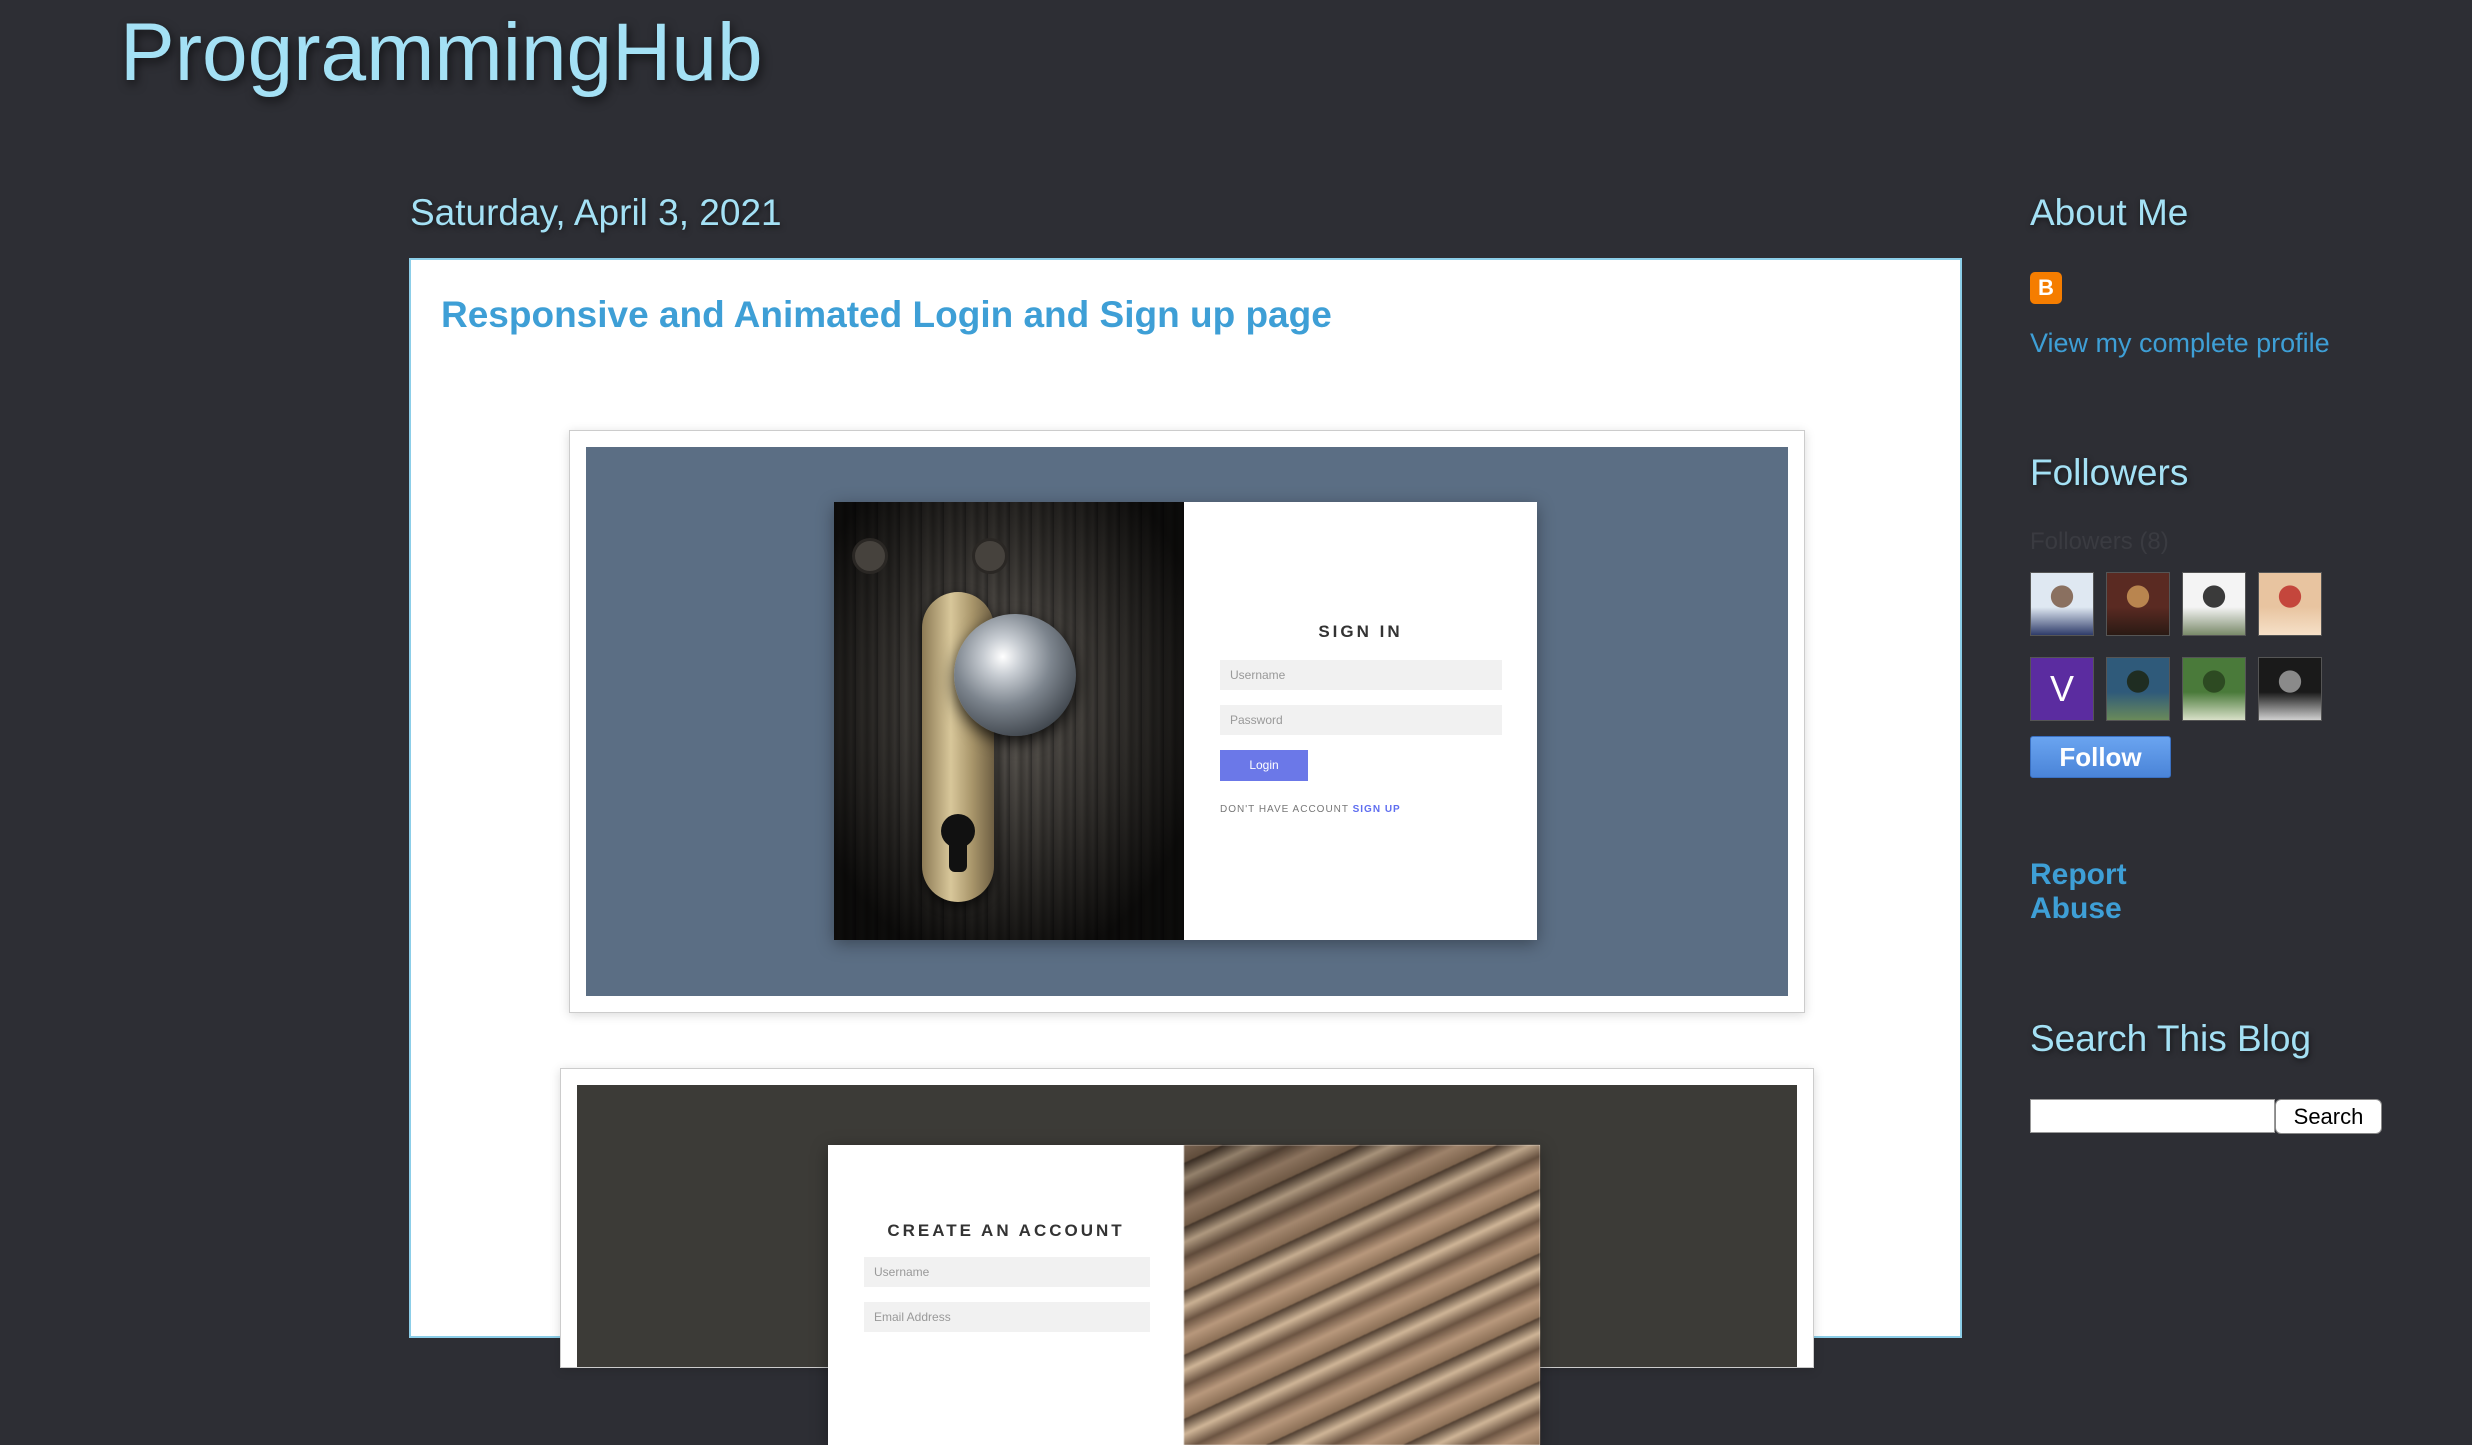  I want to click on signup-image-background: CREATE AN ACCOUNT Username Email Address, so click(1187, 1265).